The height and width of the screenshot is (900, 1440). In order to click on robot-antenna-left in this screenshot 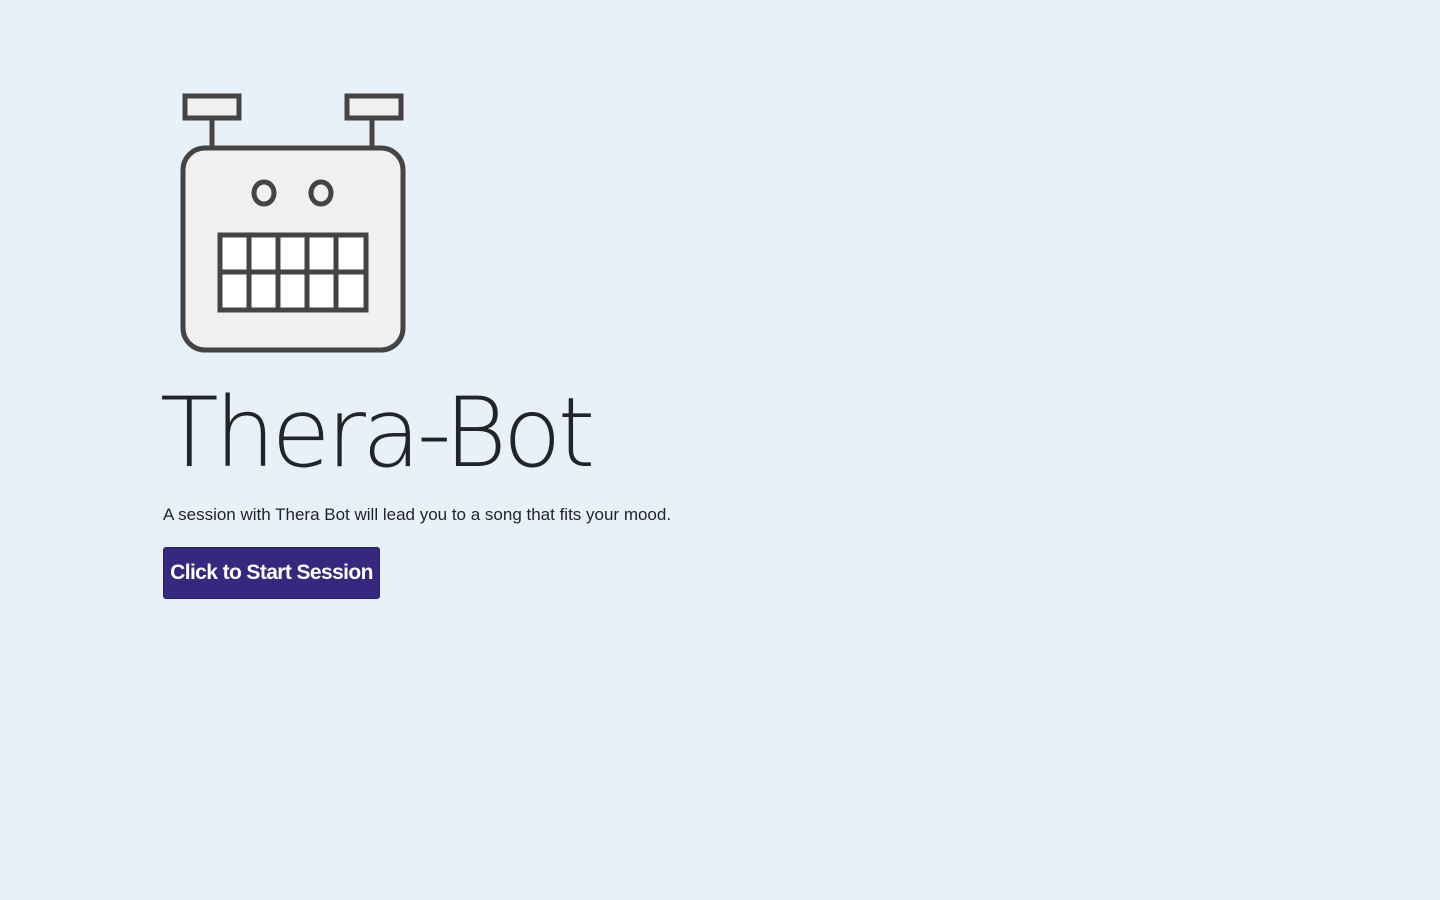, I will do `click(212, 107)`.